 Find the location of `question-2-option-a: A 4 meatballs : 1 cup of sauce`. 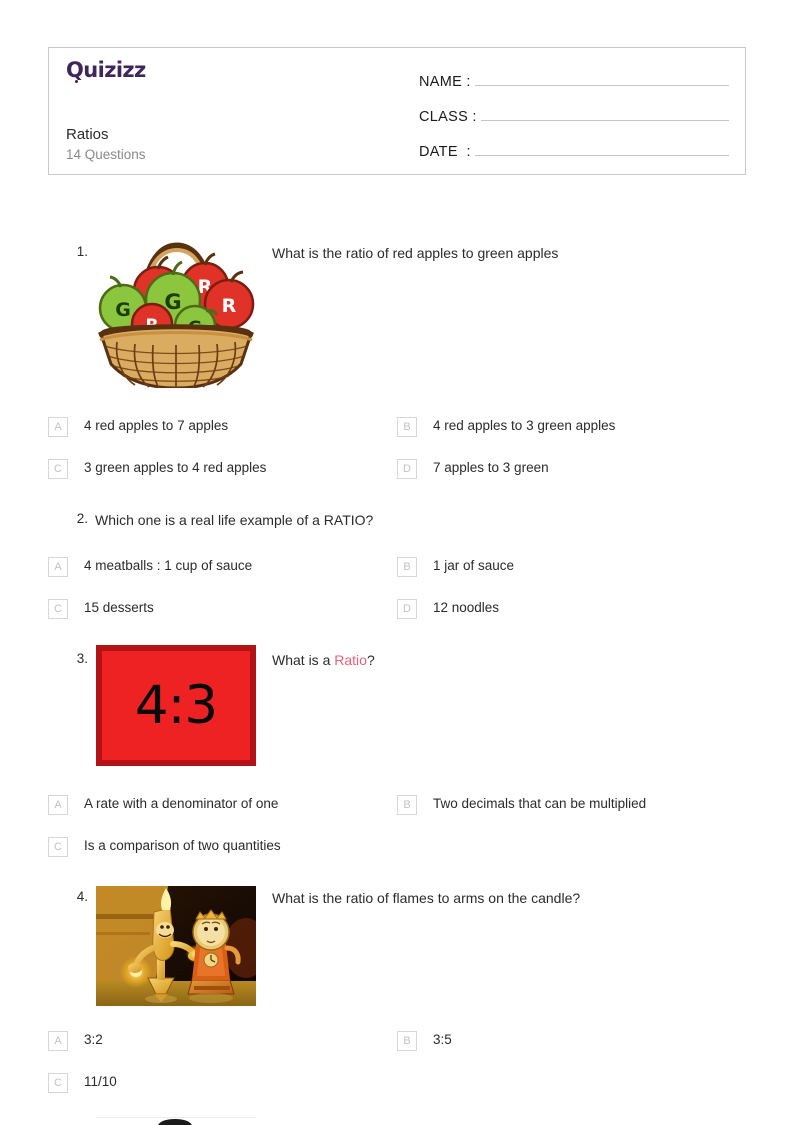

question-2-option-a: A 4 meatballs : 1 cup of sauce is located at coordinates (150, 567).